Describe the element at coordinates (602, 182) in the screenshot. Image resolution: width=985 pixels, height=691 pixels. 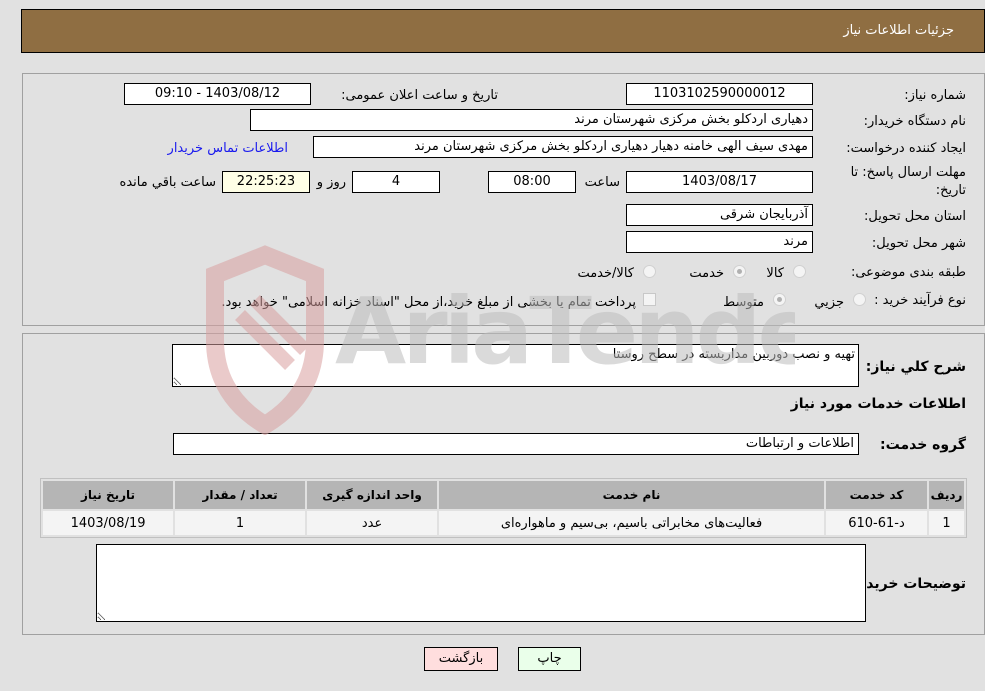
I see `deadline-time-label: ساعت` at that location.